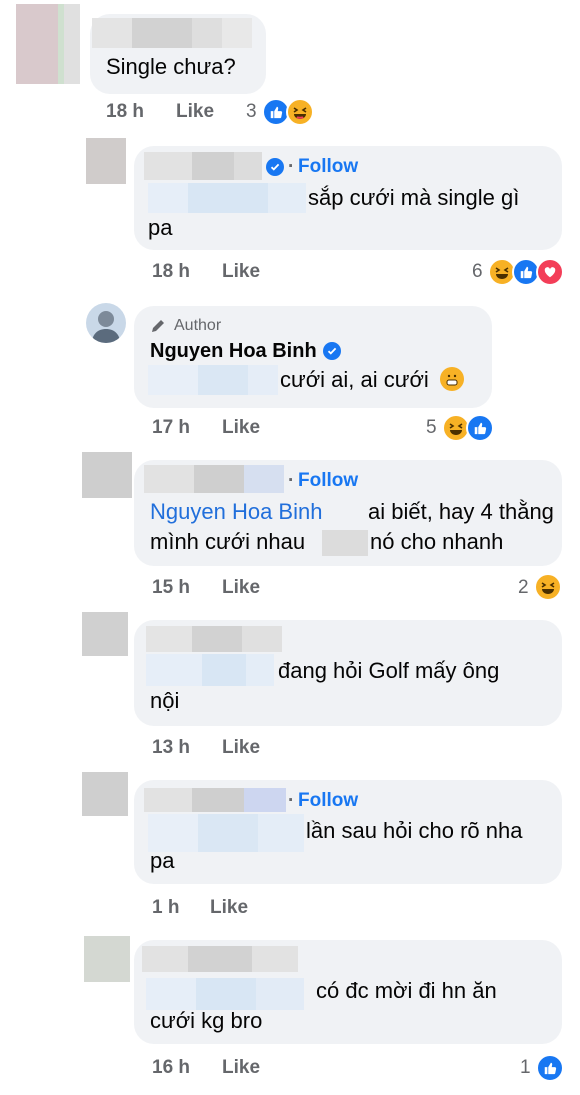 The width and height of the screenshot is (580, 1095). What do you see at coordinates (171, 428) in the screenshot?
I see `comment-time: 17 h` at bounding box center [171, 428].